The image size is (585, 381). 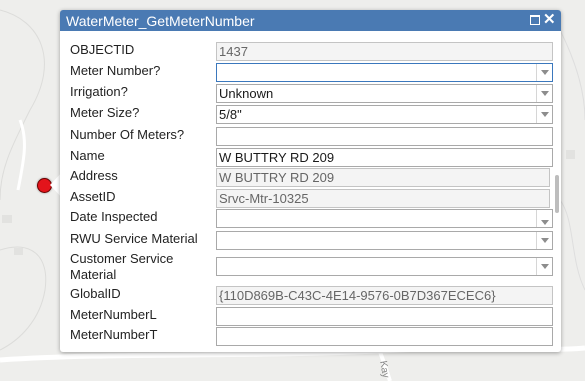 What do you see at coordinates (310, 20) in the screenshot?
I see `popup-header: WaterMeter_GetMeterNumber ✕` at bounding box center [310, 20].